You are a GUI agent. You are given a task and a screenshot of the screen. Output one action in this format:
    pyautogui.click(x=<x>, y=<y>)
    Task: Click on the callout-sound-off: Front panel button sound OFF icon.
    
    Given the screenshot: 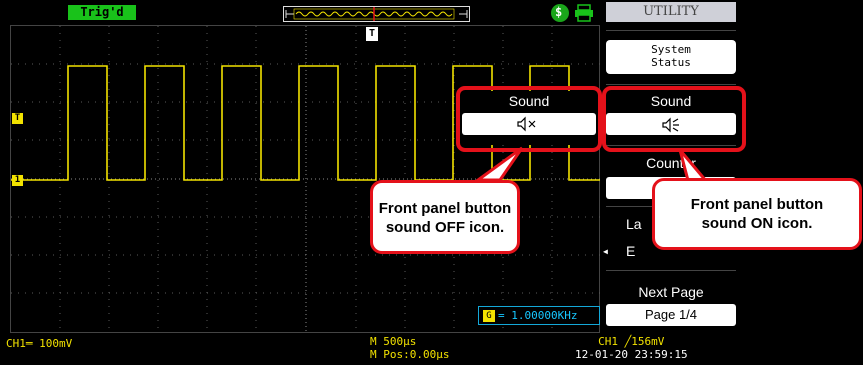 What is the action you would take?
    pyautogui.click(x=445, y=217)
    